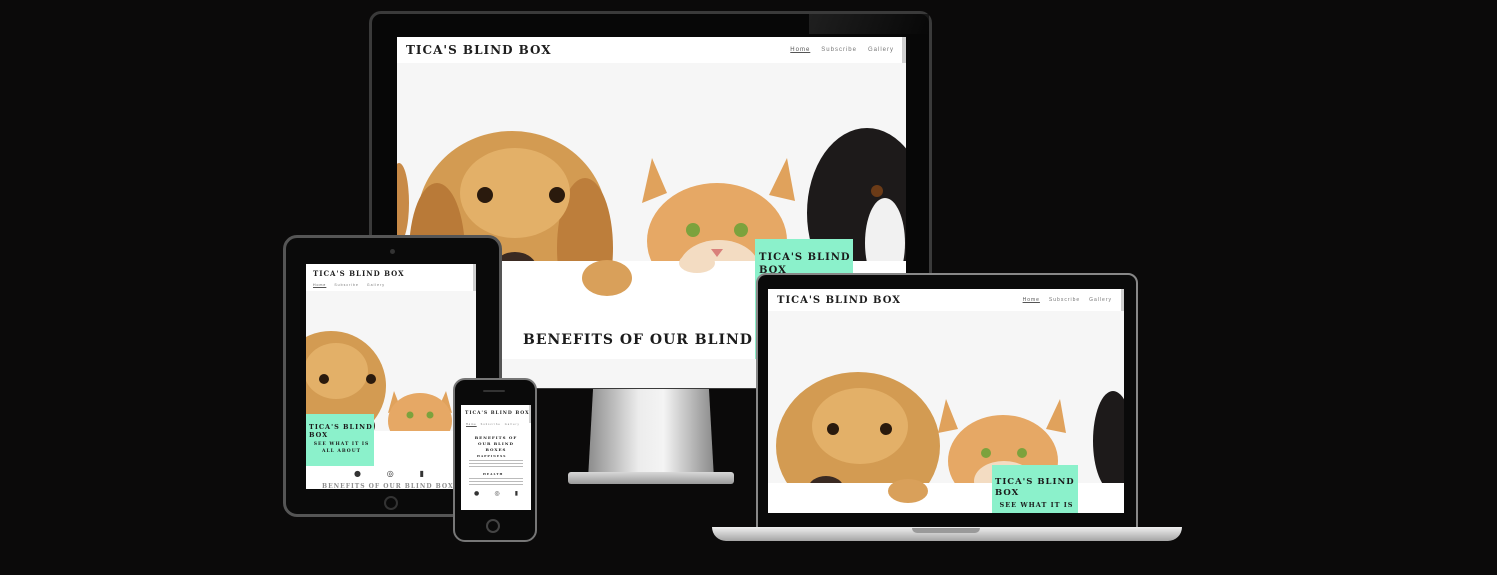  Describe the element at coordinates (512, 424) in the screenshot. I see `phone-nav-gallery: Gallery` at that location.